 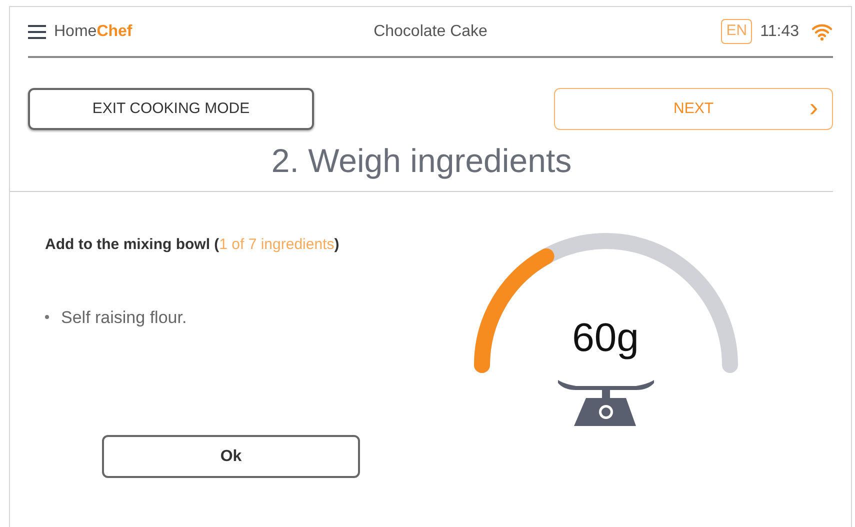 What do you see at coordinates (779, 32) in the screenshot?
I see `clock-time: 11:43` at bounding box center [779, 32].